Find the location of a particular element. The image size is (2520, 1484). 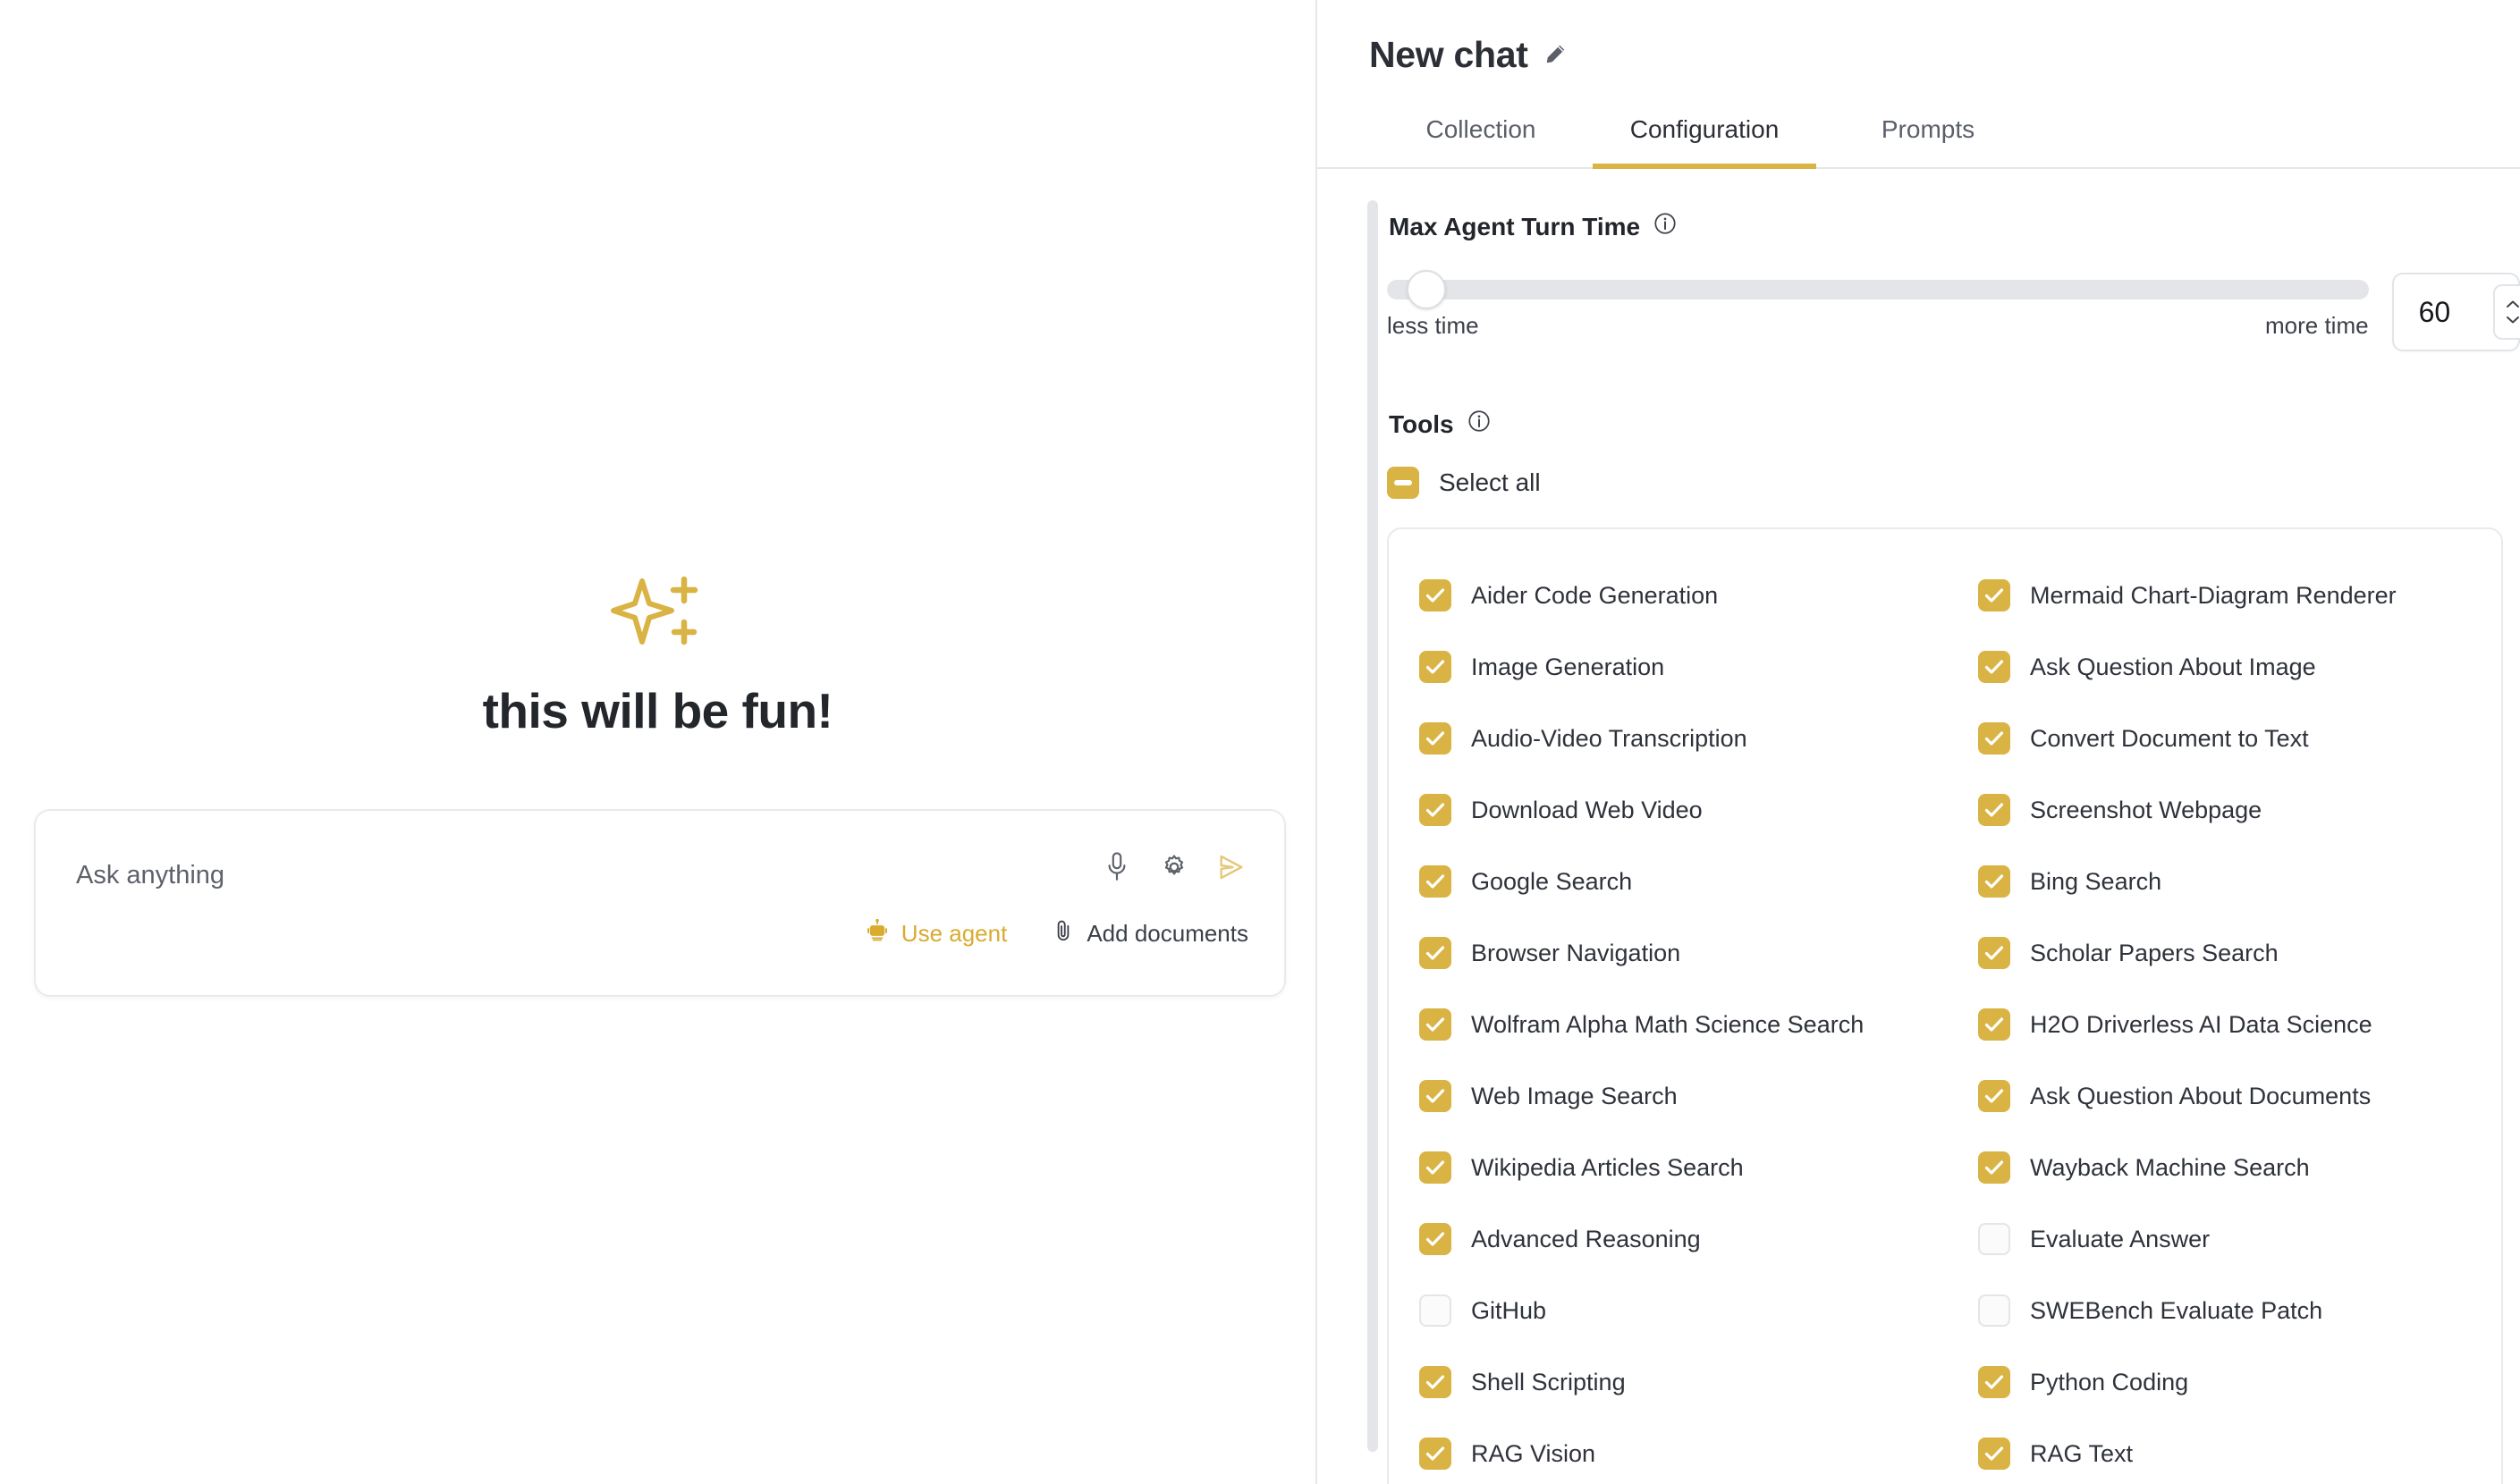

slider-end-labels: less time more time is located at coordinates (1878, 326).